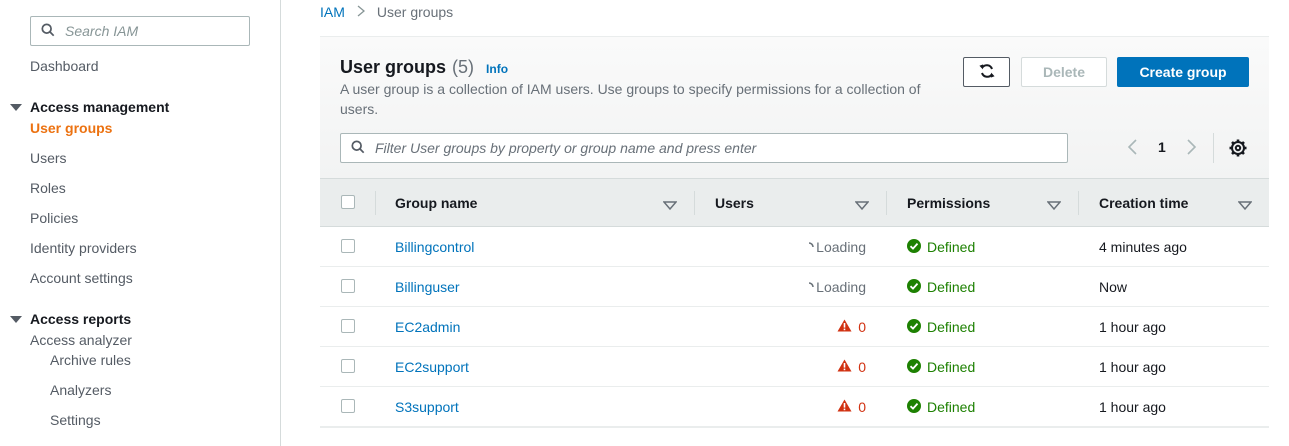  What do you see at coordinates (80, 390) in the screenshot?
I see `nav-analyzers: Analyzers` at bounding box center [80, 390].